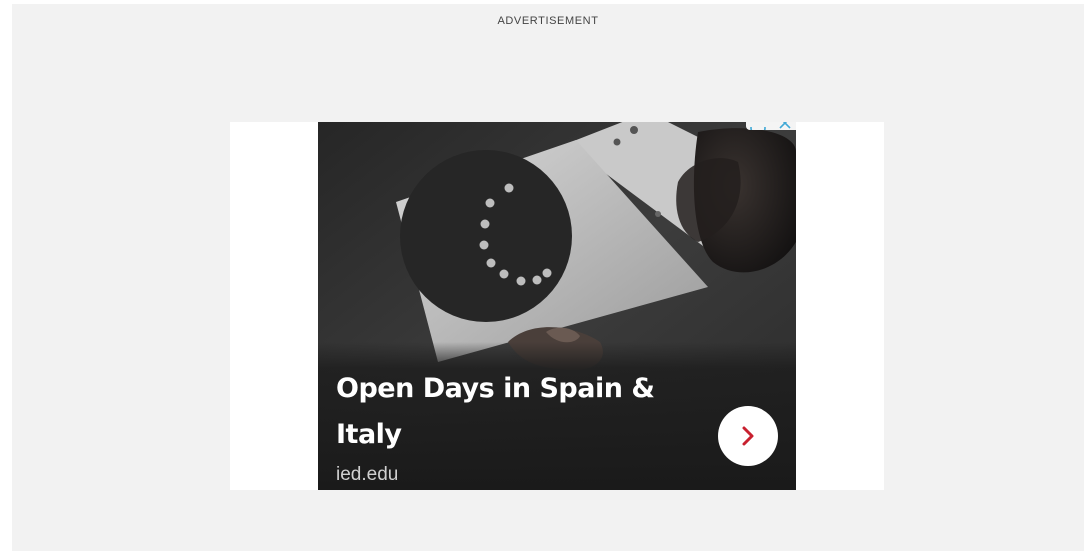 This screenshot has height=551, width=1084. I want to click on ad-headline: Open Days in Spain & Italy, so click(516, 412).